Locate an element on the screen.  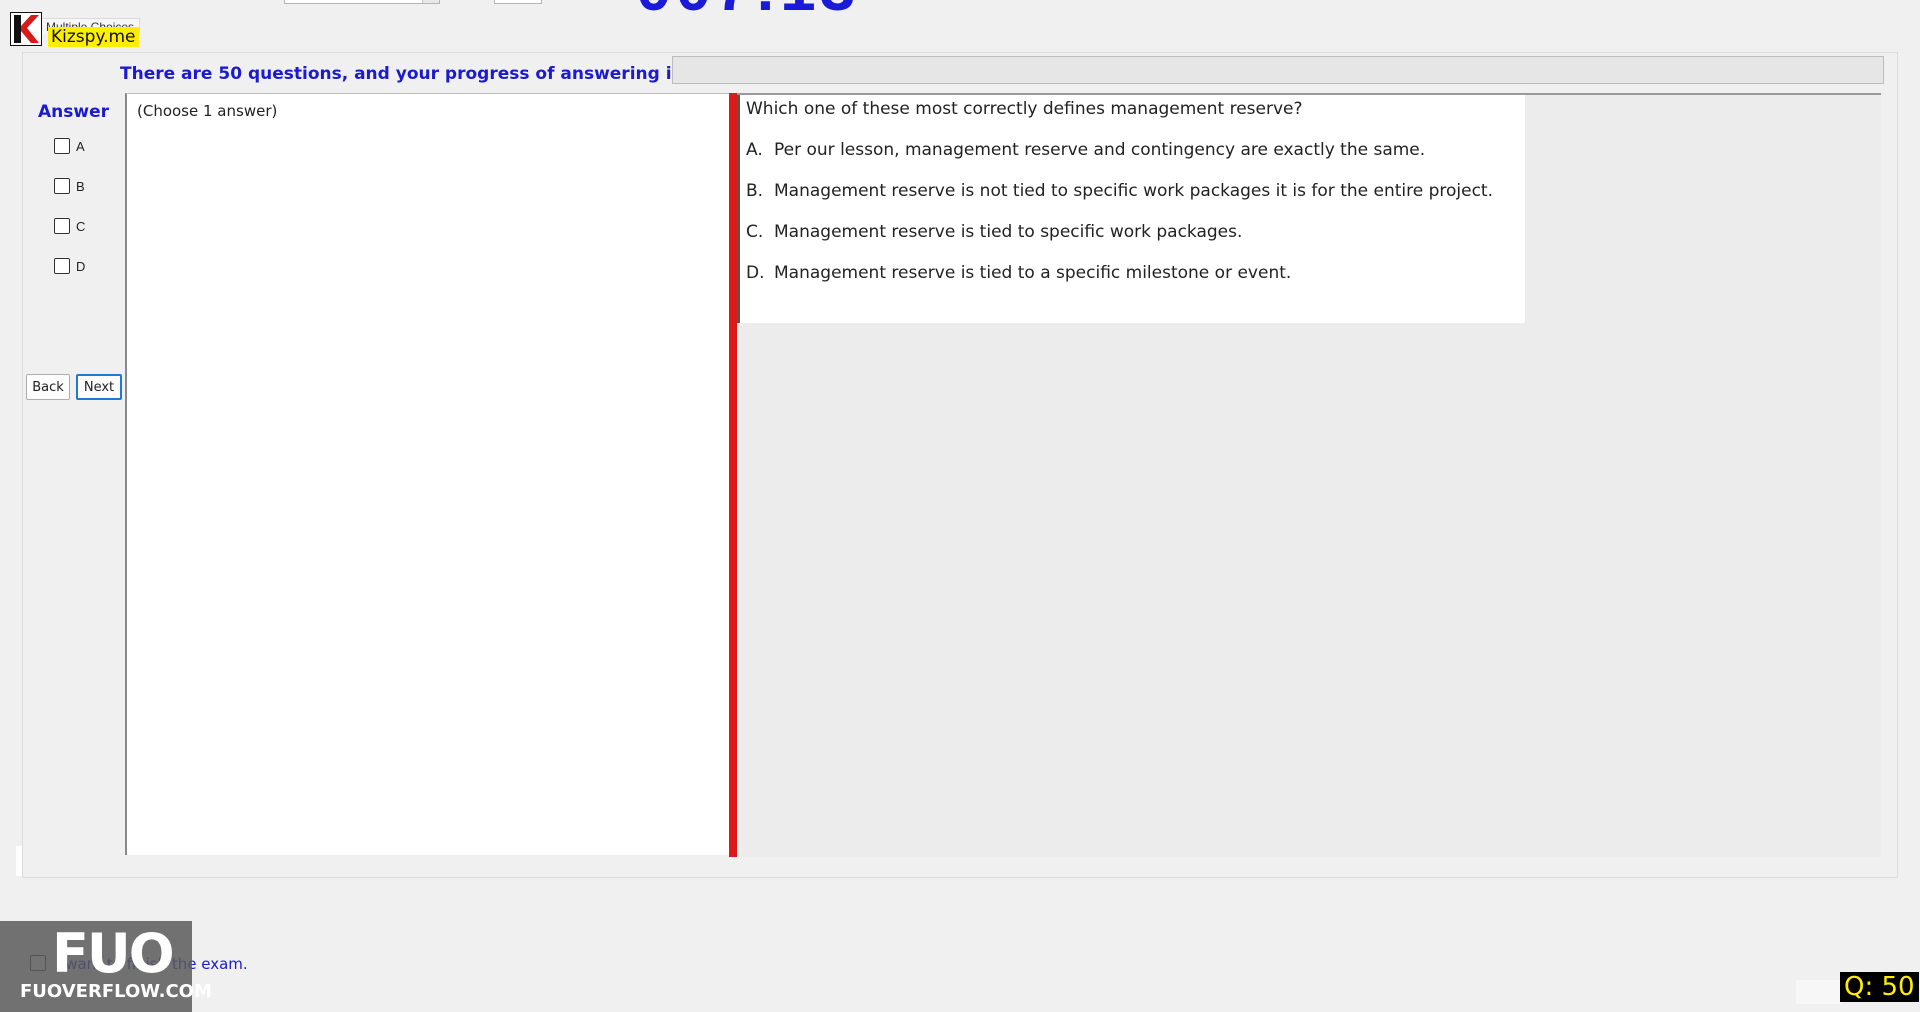
answer-checkbox-b is located at coordinates (62, 186).